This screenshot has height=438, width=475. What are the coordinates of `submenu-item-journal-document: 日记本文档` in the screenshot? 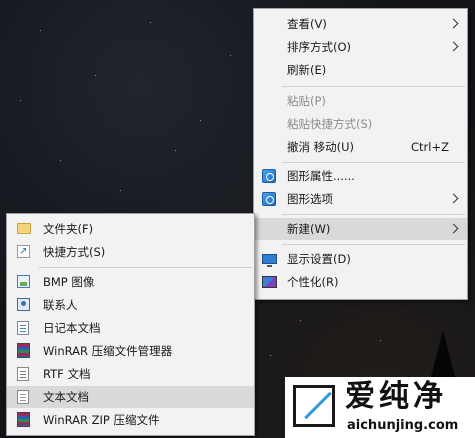 It's located at (130, 328).